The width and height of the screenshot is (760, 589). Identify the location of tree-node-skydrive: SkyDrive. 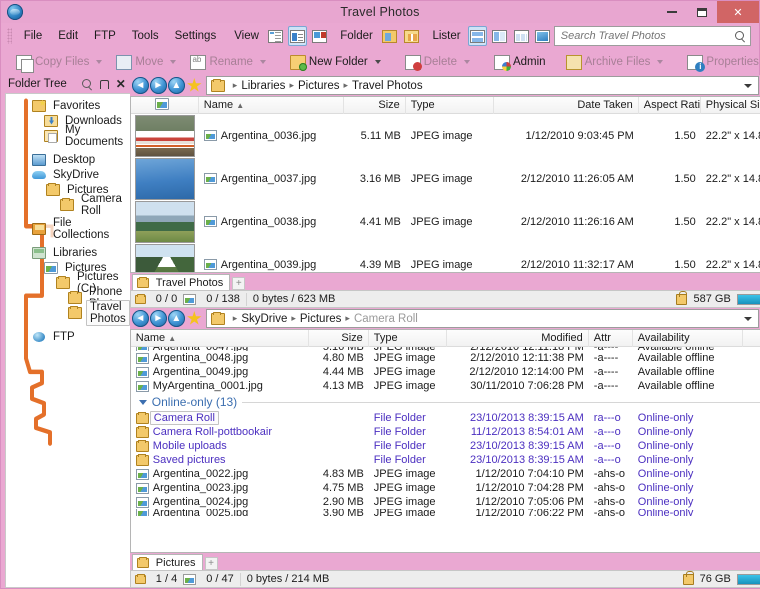
(68, 174).